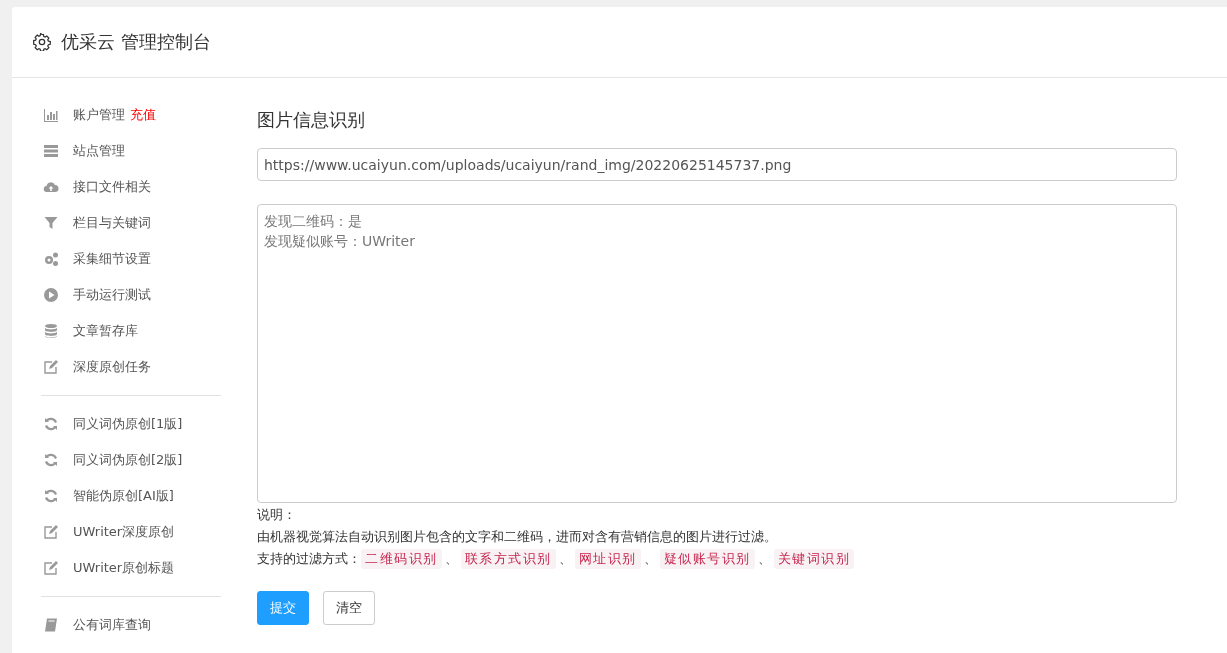 The image size is (1227, 653). Describe the element at coordinates (112, 295) in the screenshot. I see `sidebar-item: 手动运行测试` at that location.